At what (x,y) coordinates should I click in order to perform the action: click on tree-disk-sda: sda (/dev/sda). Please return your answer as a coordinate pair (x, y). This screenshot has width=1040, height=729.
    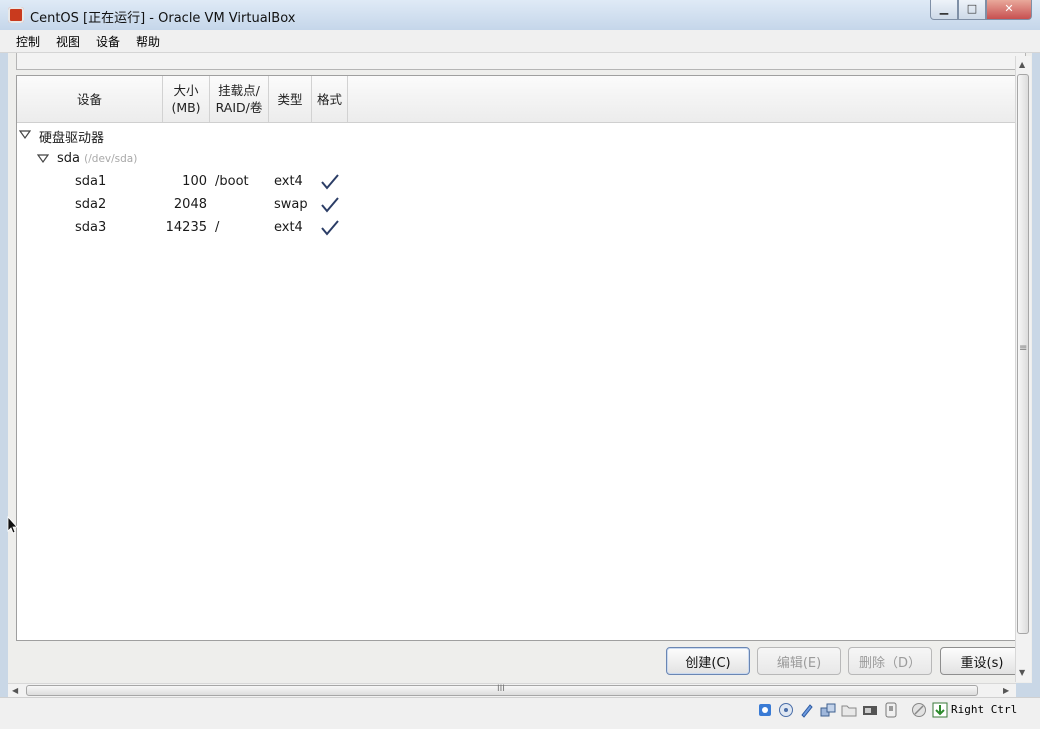
    Looking at the image, I should click on (97, 158).